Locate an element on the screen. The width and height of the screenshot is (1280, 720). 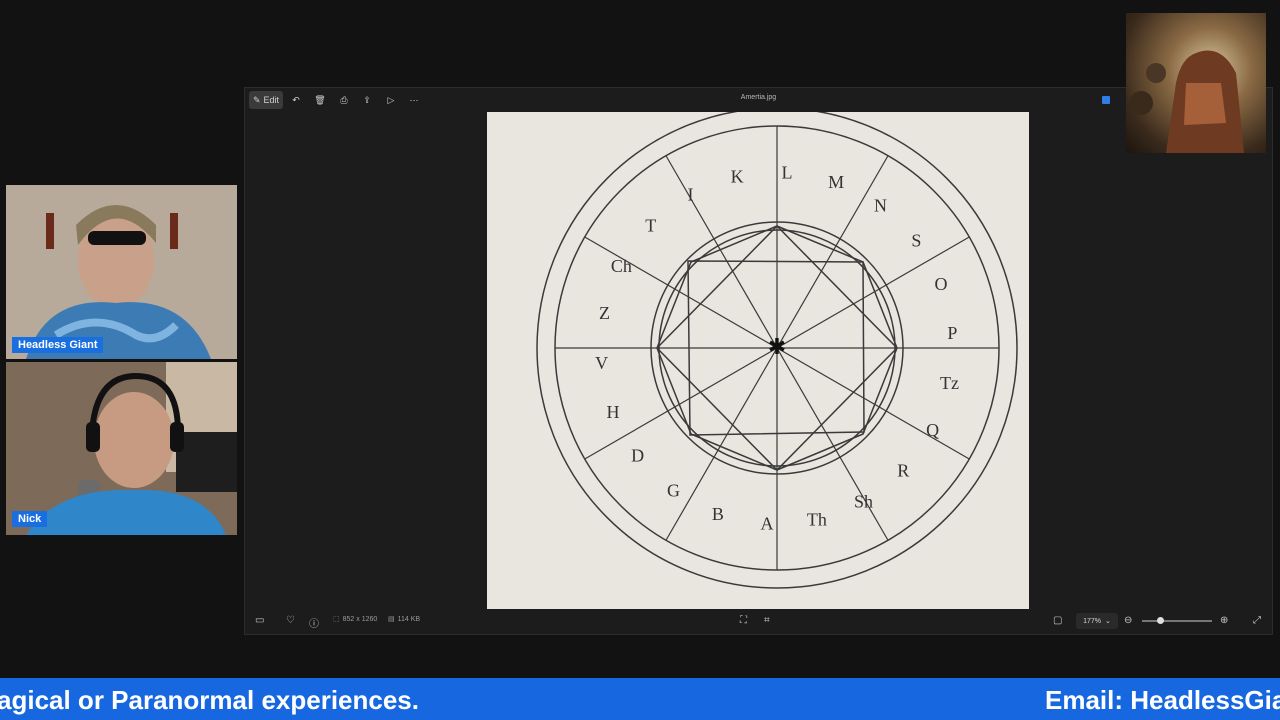
info-button: ⓘ is located at coordinates (314, 622).